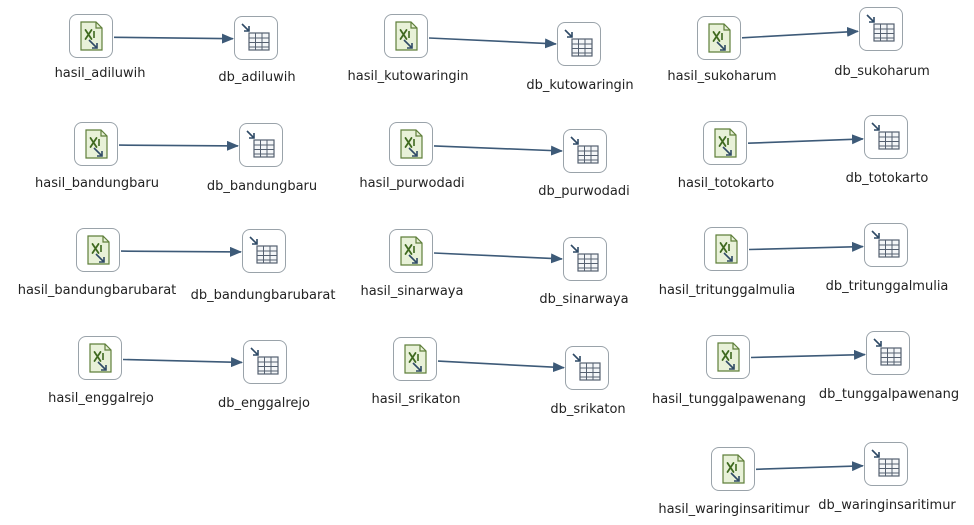 The image size is (974, 525). What do you see at coordinates (580, 85) in the screenshot?
I see `step-label: db_kutowaringin` at bounding box center [580, 85].